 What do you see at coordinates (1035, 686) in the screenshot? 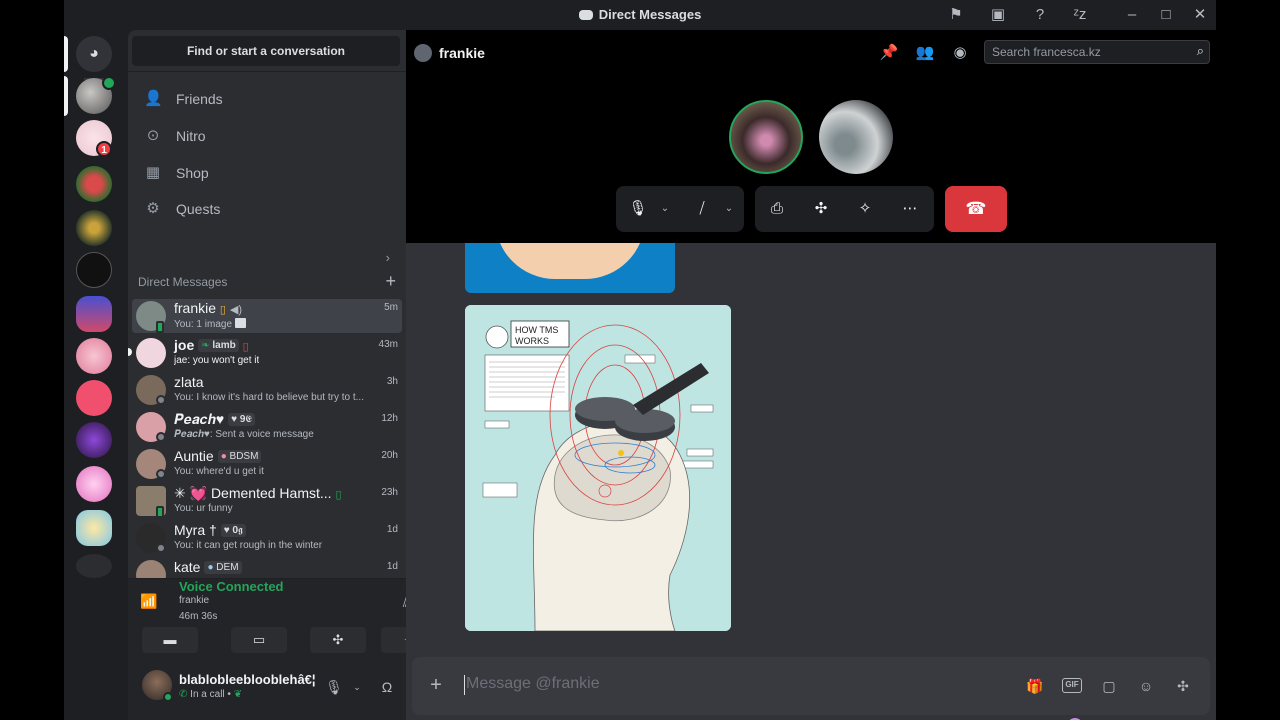
I see `gift-icon: 🎁` at bounding box center [1035, 686].